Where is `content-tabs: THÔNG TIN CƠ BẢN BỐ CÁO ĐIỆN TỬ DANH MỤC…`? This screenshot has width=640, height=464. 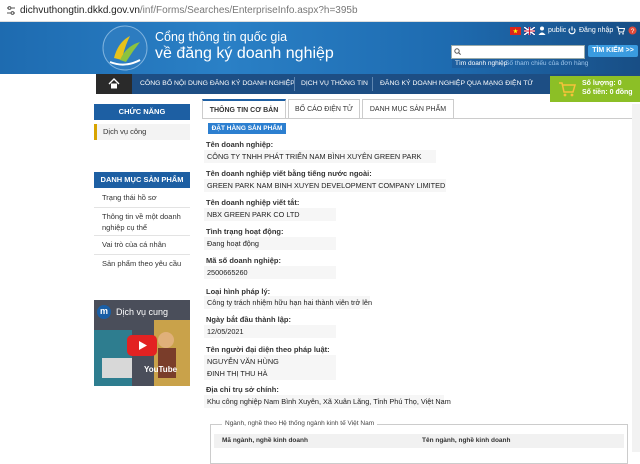
content-tabs: THÔNG TIN CƠ BẢN BỐ CÁO ĐIỆN TỬ DANH MỤC… is located at coordinates (421, 109).